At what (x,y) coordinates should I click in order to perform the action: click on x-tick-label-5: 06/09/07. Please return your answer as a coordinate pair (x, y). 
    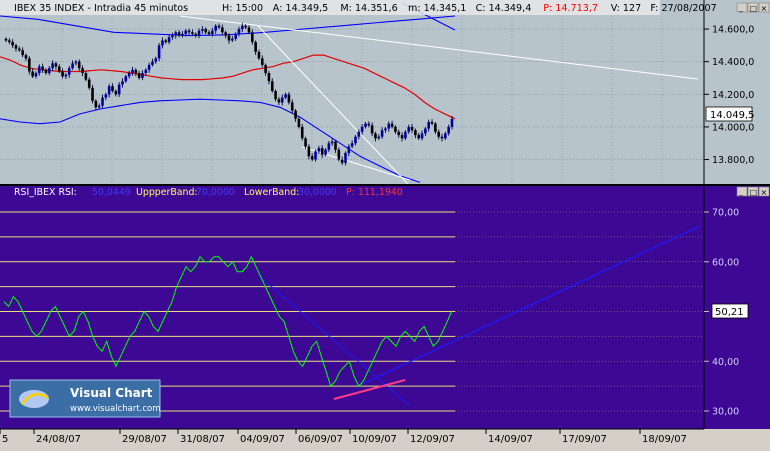
    Looking at the image, I should click on (320, 439).